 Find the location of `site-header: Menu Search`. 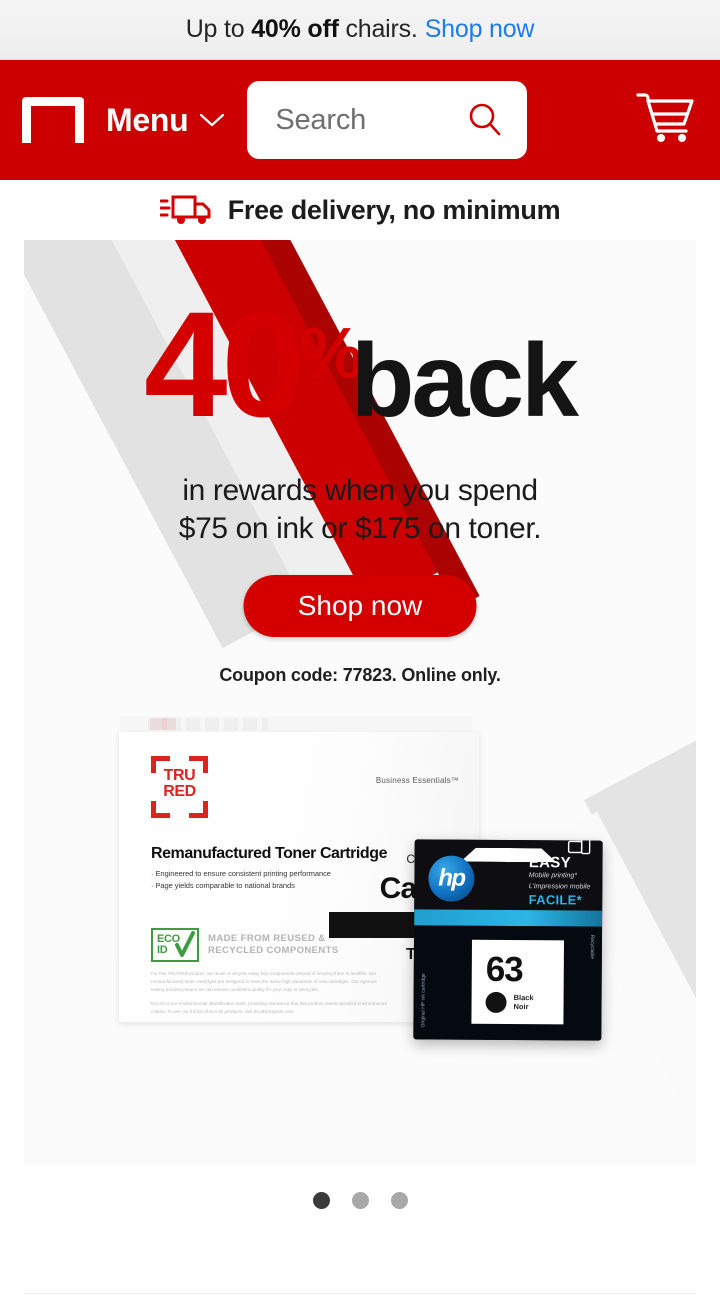

site-header: Menu Search is located at coordinates (360, 120).